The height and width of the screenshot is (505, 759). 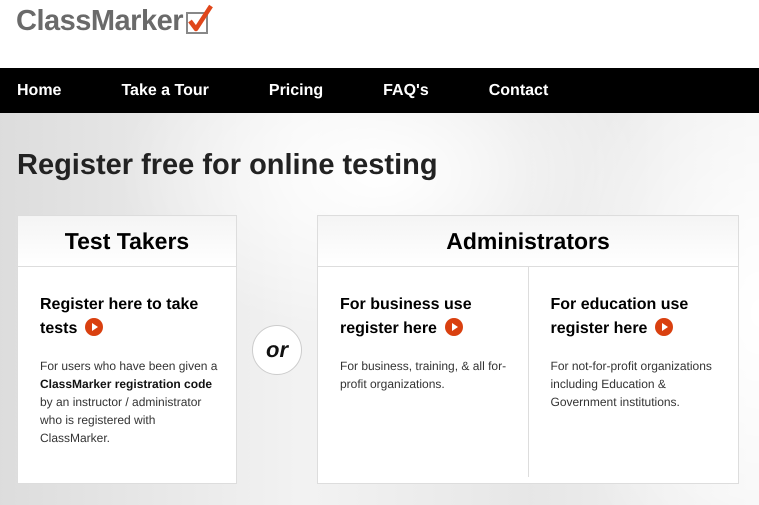 What do you see at coordinates (165, 91) in the screenshot?
I see `nav-link: Take a Tour` at bounding box center [165, 91].